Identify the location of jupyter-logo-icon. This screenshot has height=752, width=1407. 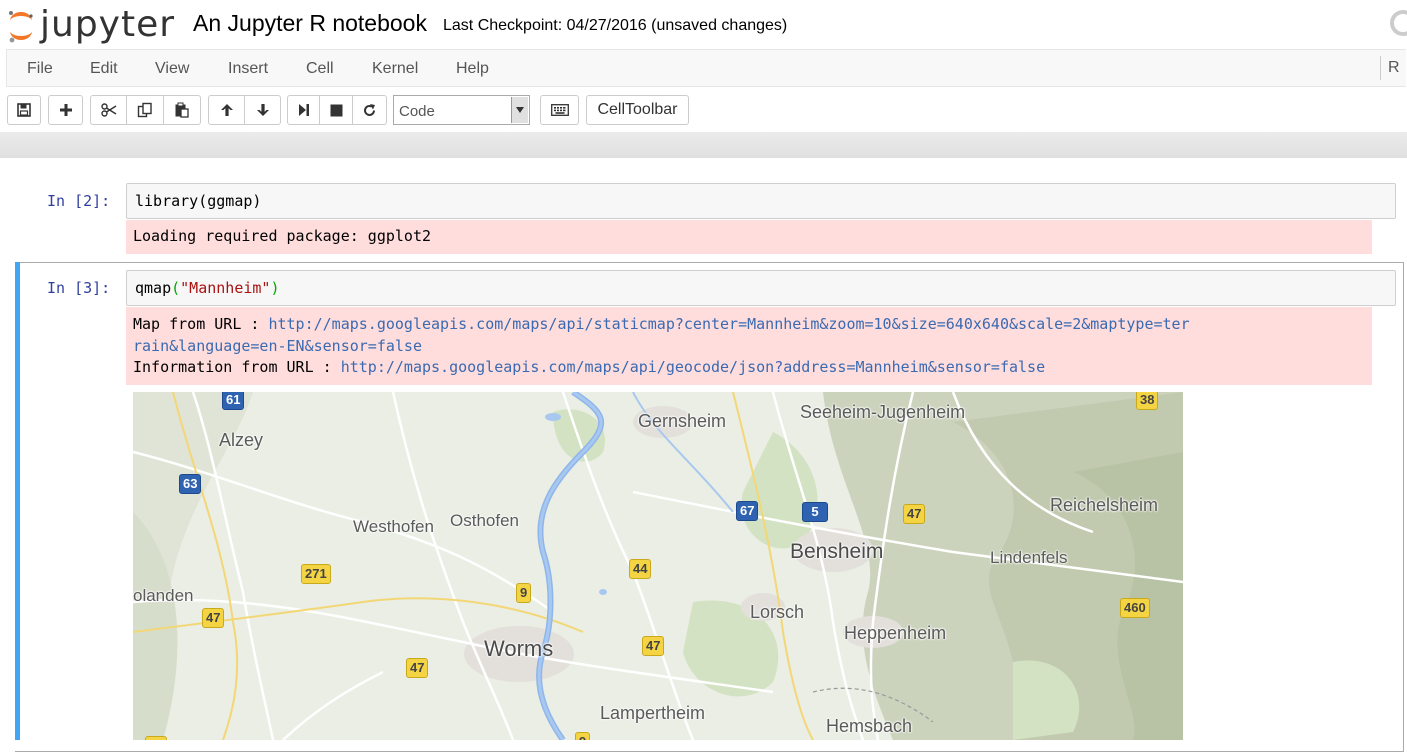
(21, 25).